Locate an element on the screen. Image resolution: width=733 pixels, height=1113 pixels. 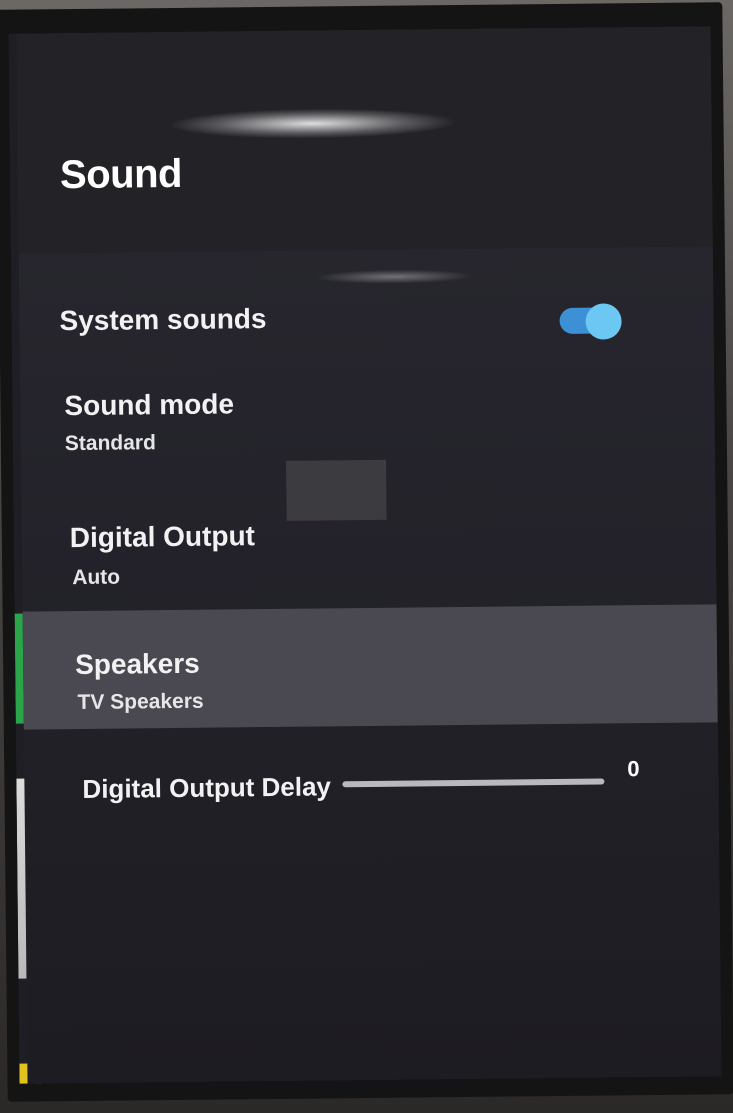
setting-sound-mode: Sound mode Standard is located at coordinates (367, 427).